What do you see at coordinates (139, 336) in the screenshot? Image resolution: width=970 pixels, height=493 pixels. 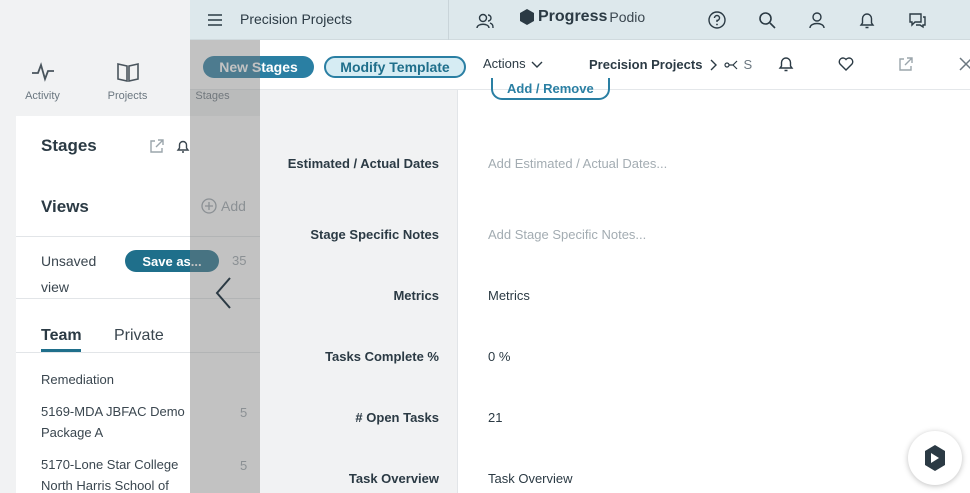 I see `tab-private: Private` at bounding box center [139, 336].